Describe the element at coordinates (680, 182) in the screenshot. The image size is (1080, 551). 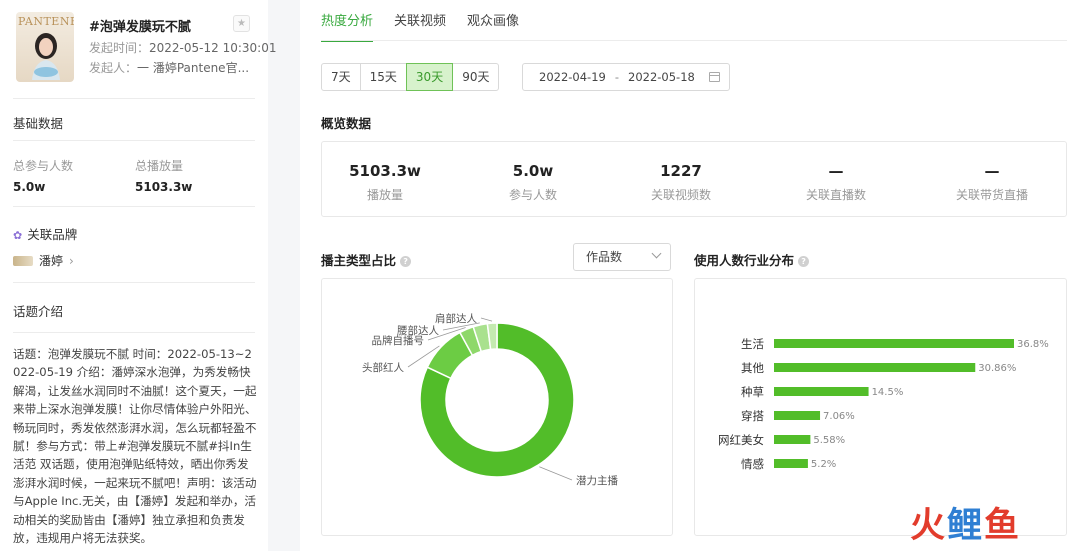
I see `overview-related-videos: 1227 关联视频数` at that location.